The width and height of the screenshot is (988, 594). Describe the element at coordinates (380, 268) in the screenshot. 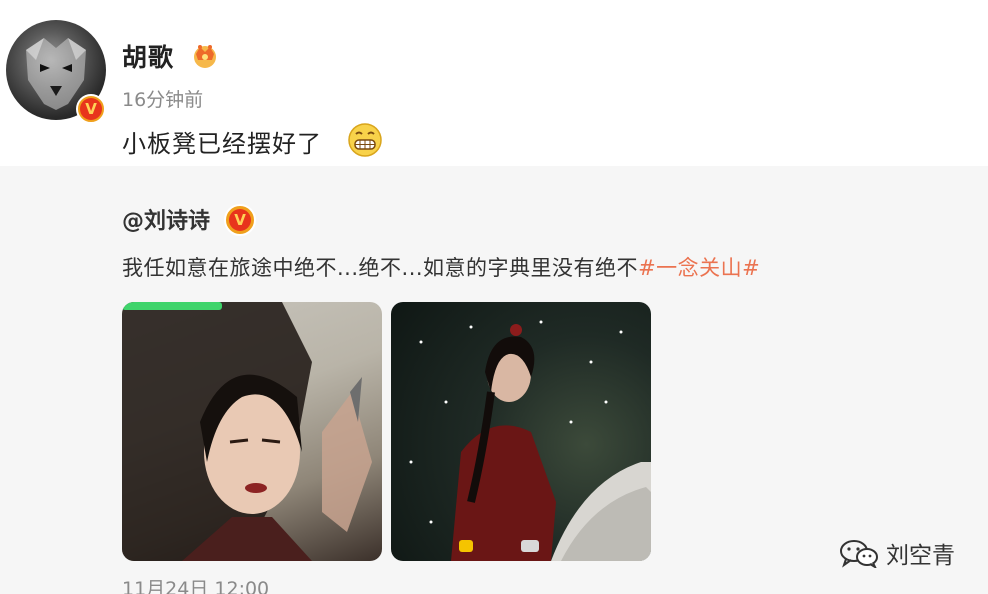

I see `repost-body: 我任如意在旅途中绝不...绝不...如意的字典里没有绝不` at that location.